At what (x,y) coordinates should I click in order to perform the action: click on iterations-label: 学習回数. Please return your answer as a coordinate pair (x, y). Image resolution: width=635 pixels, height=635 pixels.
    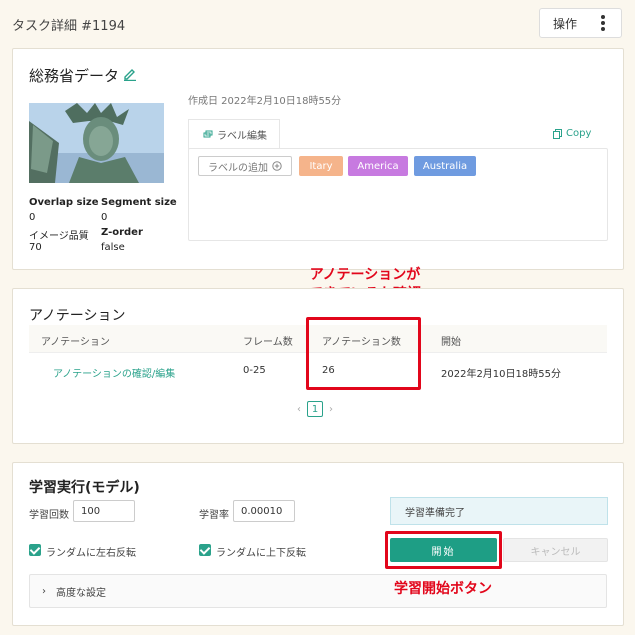
    Looking at the image, I should click on (49, 515).